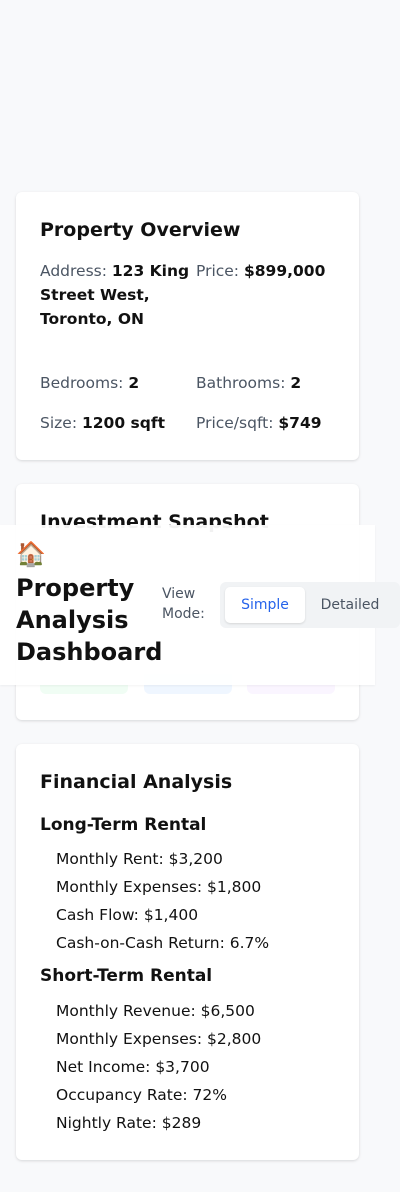 The width and height of the screenshot is (400, 1192). I want to click on bathrooms-value: 2, so click(296, 383).